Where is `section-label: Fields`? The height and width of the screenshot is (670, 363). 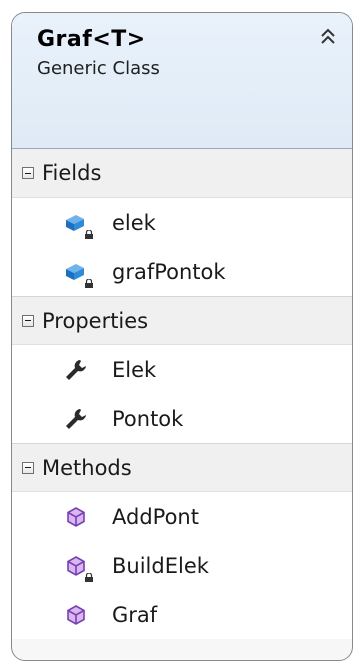 section-label: Fields is located at coordinates (72, 173).